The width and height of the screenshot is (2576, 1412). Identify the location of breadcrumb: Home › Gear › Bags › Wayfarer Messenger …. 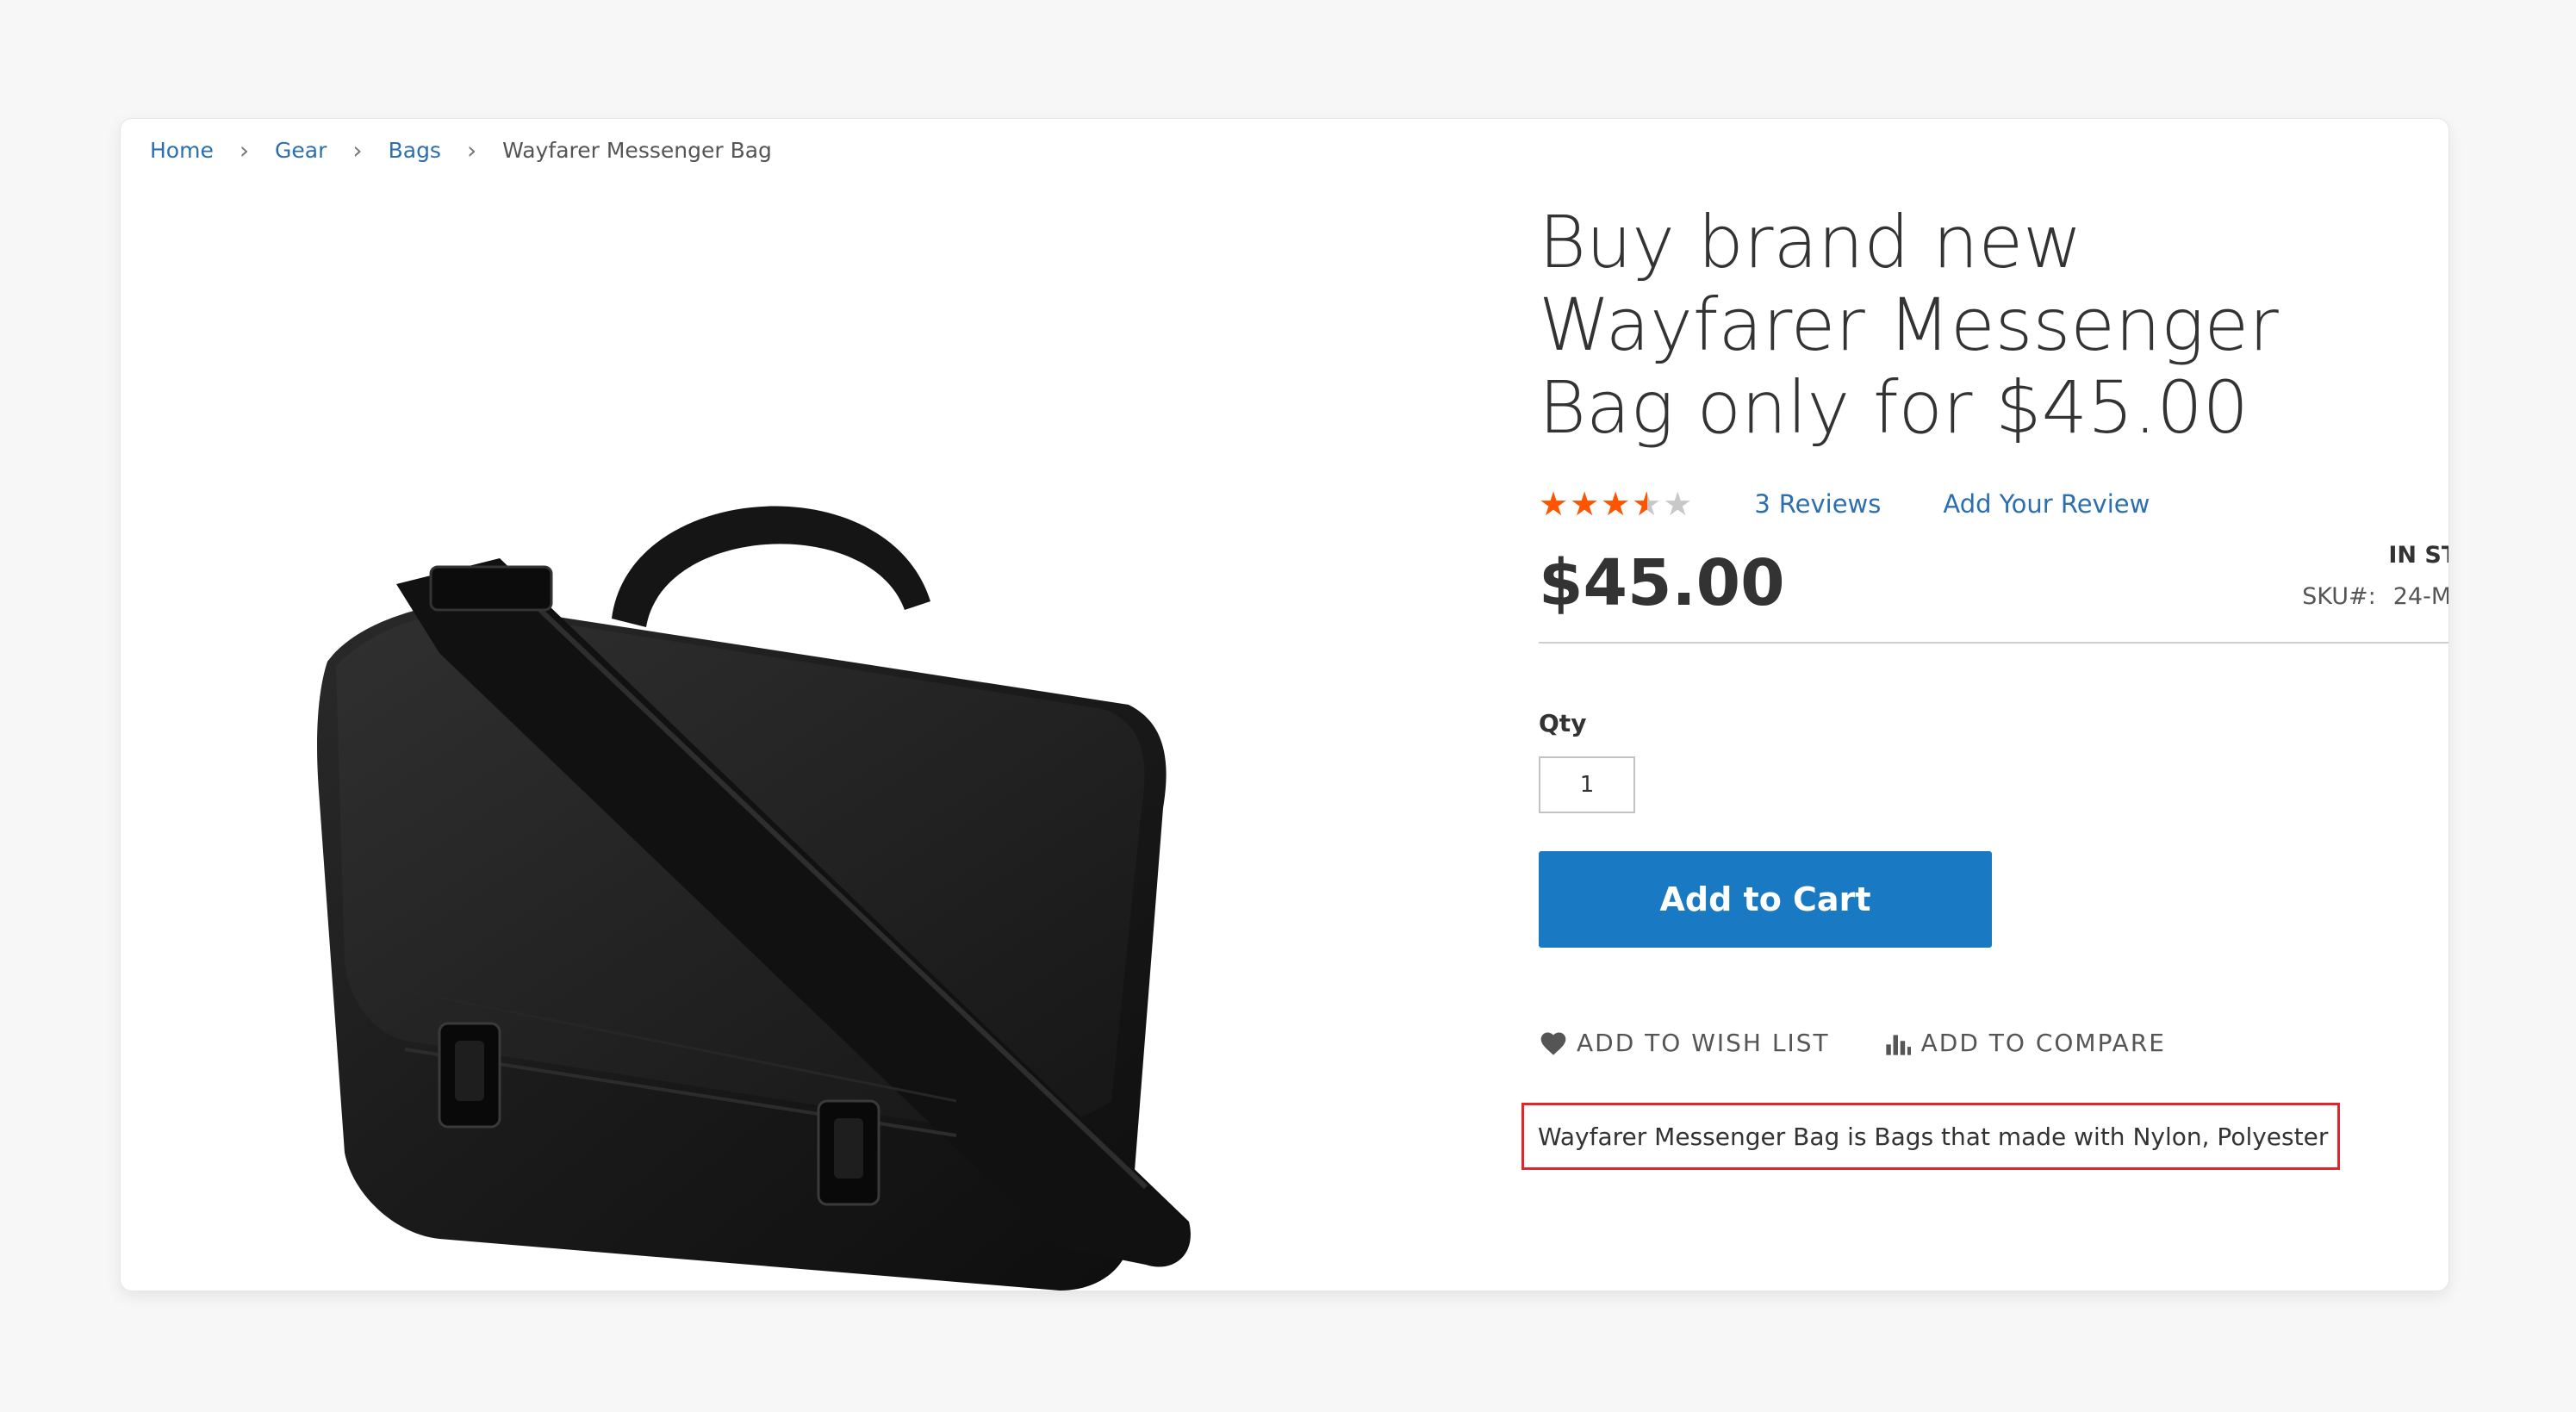
(461, 151).